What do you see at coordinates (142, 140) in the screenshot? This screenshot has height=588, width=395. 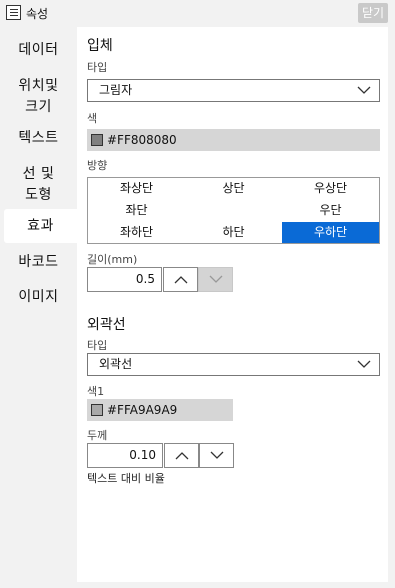 I see `solid-color-value: #FF808080` at bounding box center [142, 140].